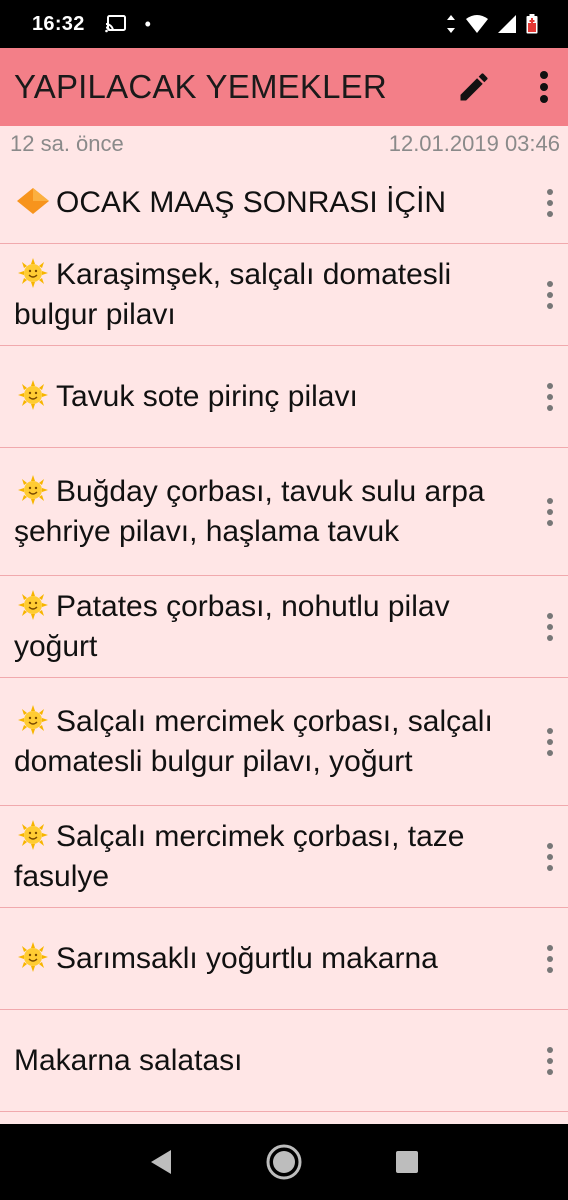 The height and width of the screenshot is (1200, 568). What do you see at coordinates (239, 856) in the screenshot?
I see `list-item-label: Salçalı mercimek çorbası, taze fasulye` at bounding box center [239, 856].